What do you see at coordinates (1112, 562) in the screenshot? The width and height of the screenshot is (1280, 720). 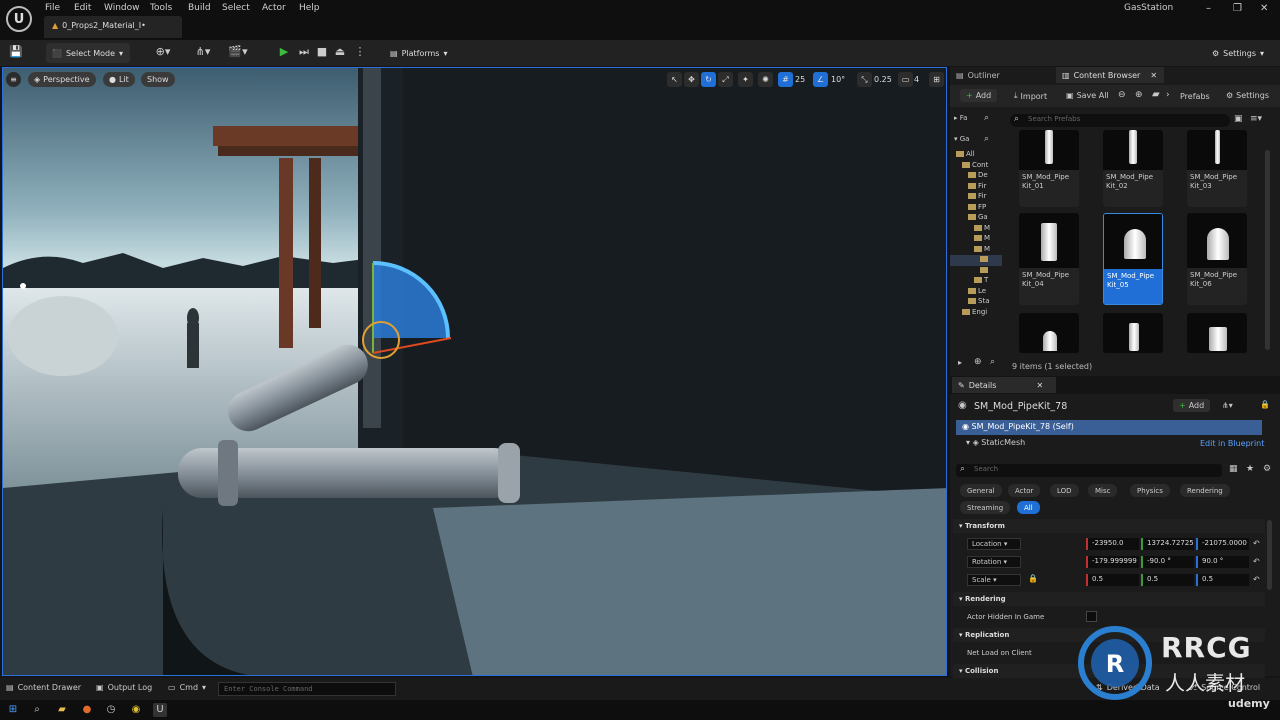 I see `rotation-x-field: -179.999999` at bounding box center [1112, 562].